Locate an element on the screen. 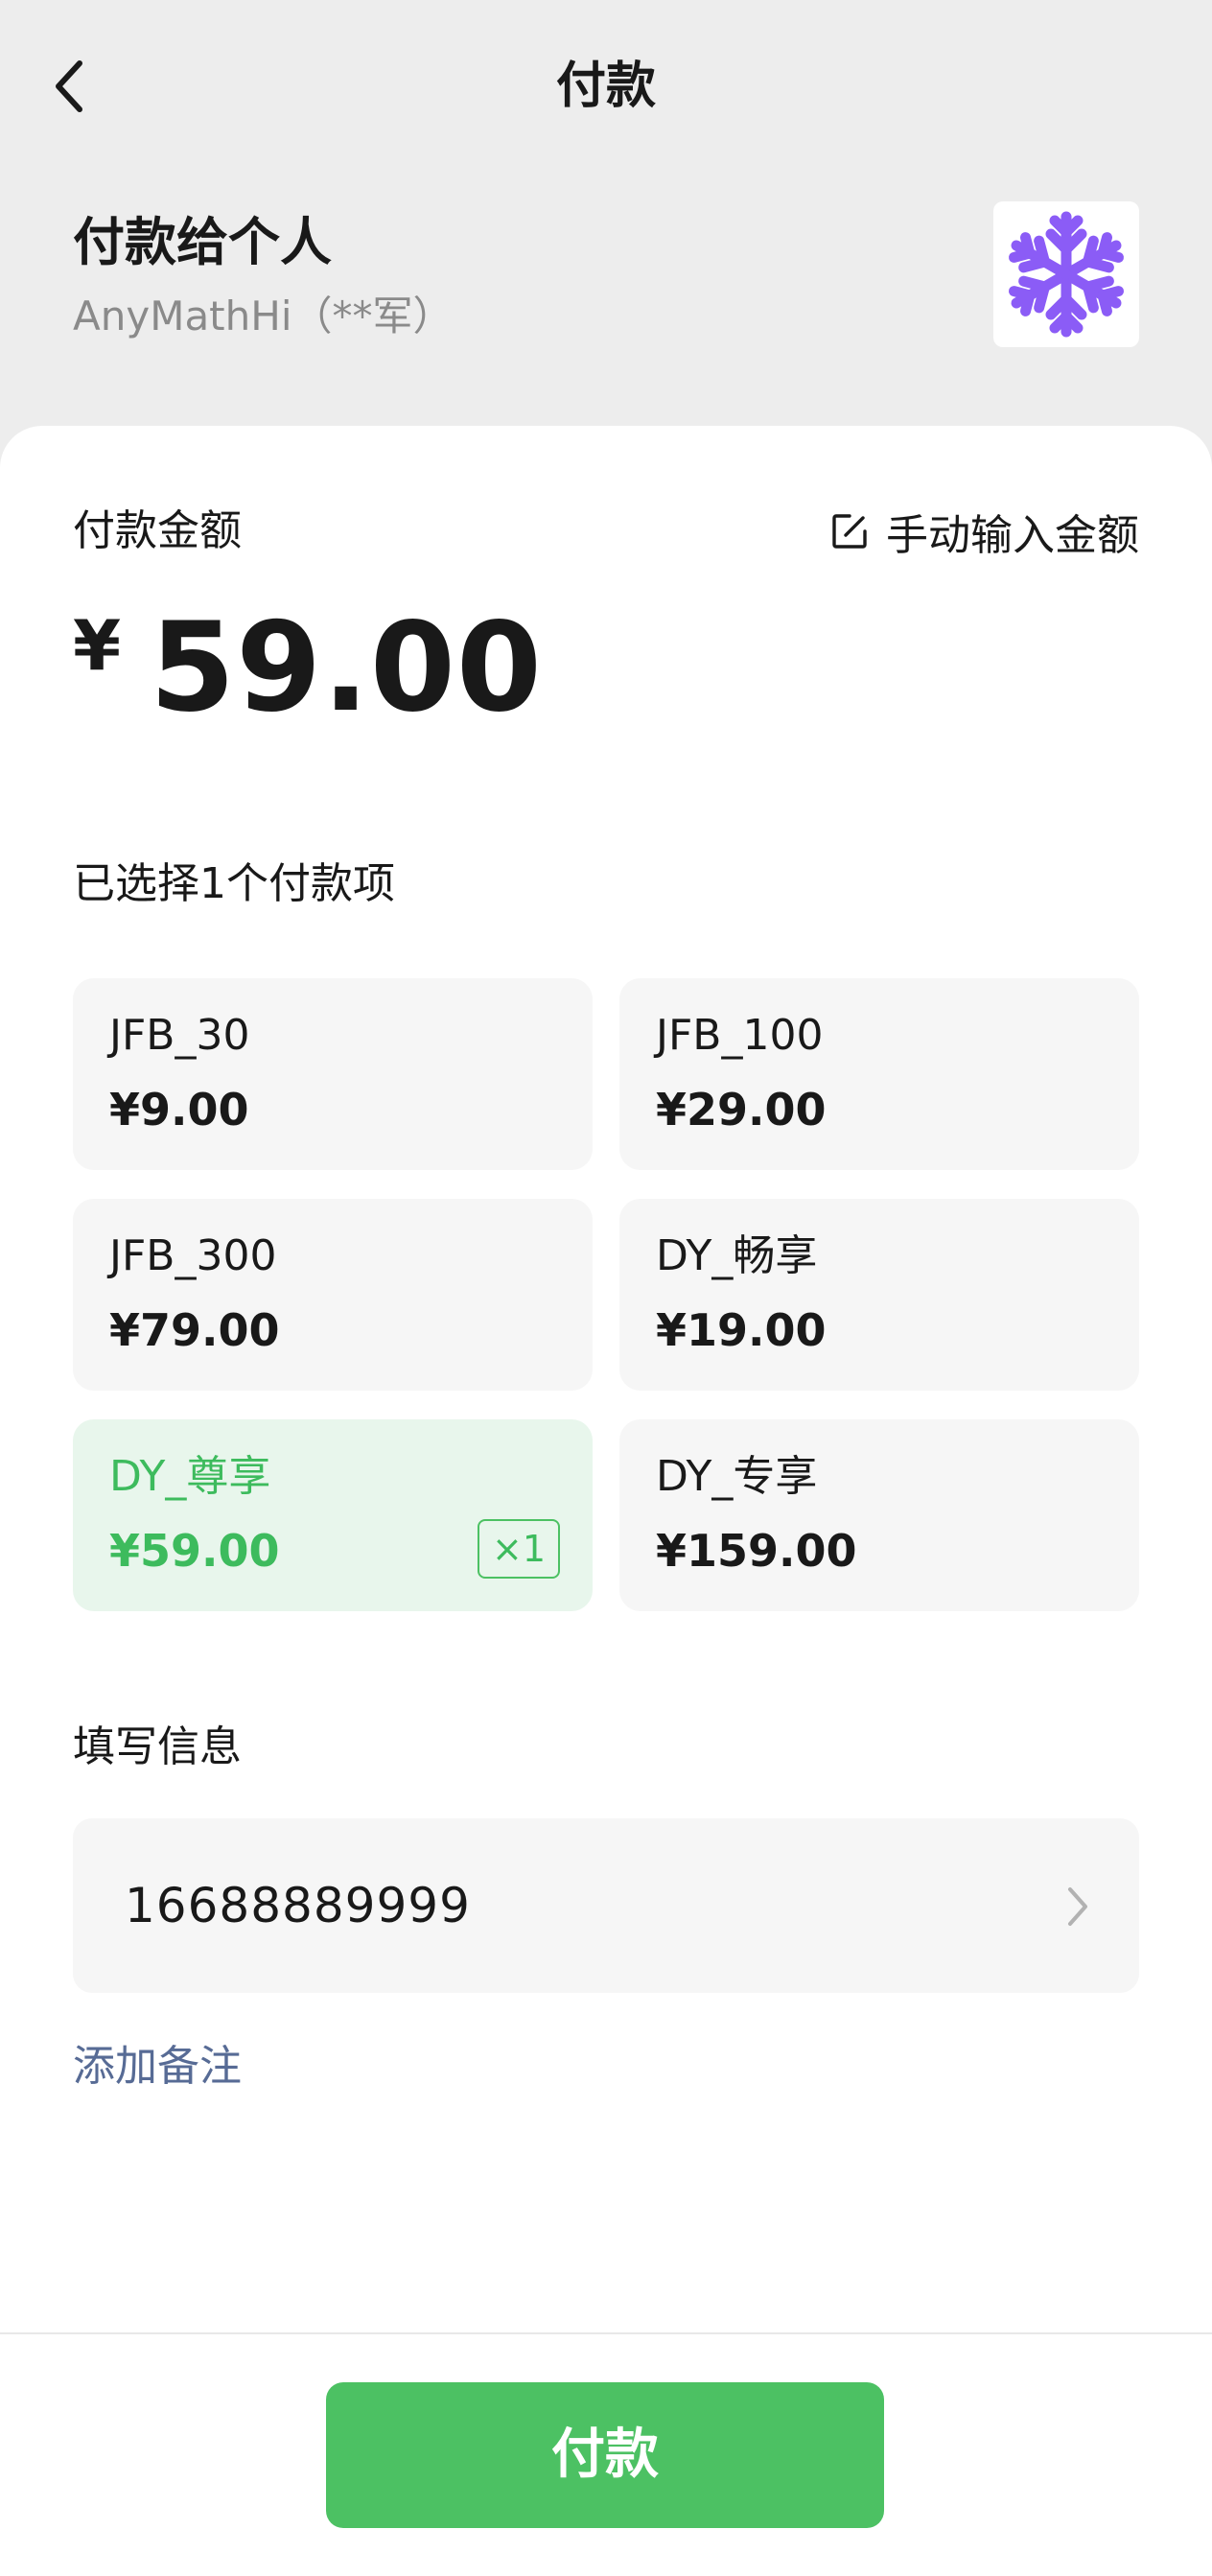 The image size is (1212, 2576). chevron-right-icon is located at coordinates (1077, 1906).